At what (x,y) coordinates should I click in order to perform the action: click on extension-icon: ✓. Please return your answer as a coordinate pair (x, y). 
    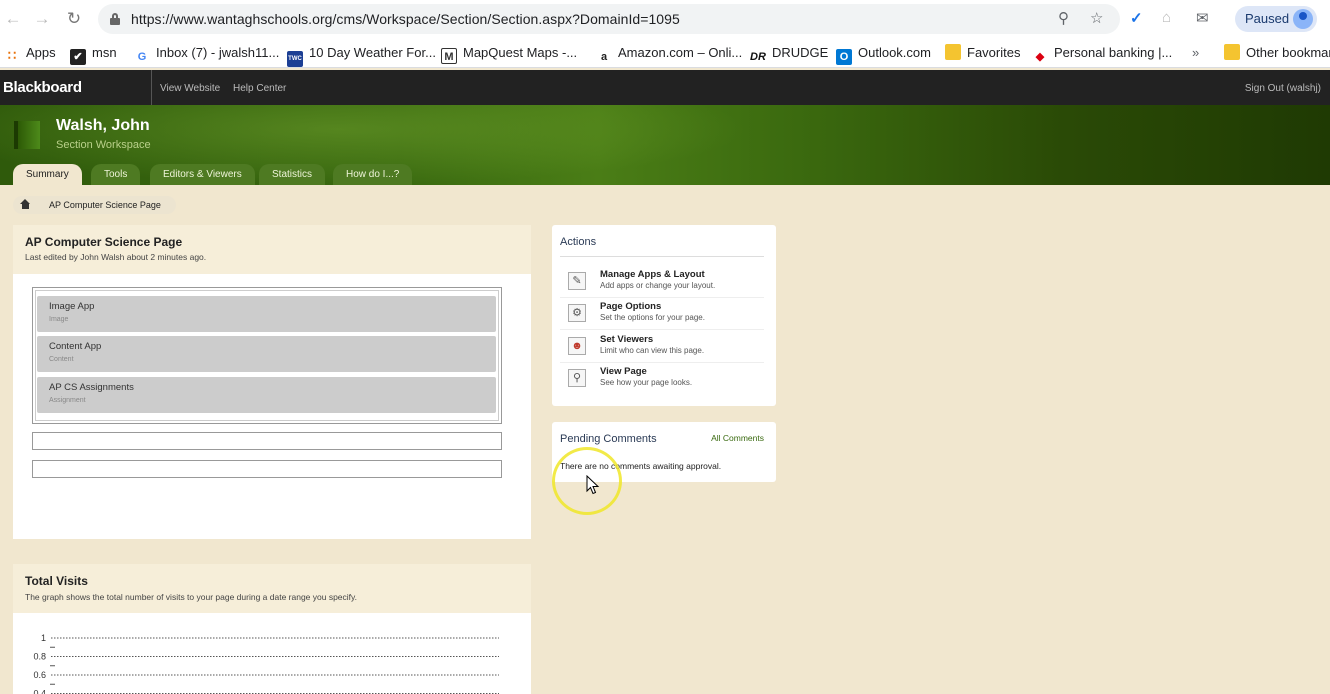
    Looking at the image, I should click on (1136, 18).